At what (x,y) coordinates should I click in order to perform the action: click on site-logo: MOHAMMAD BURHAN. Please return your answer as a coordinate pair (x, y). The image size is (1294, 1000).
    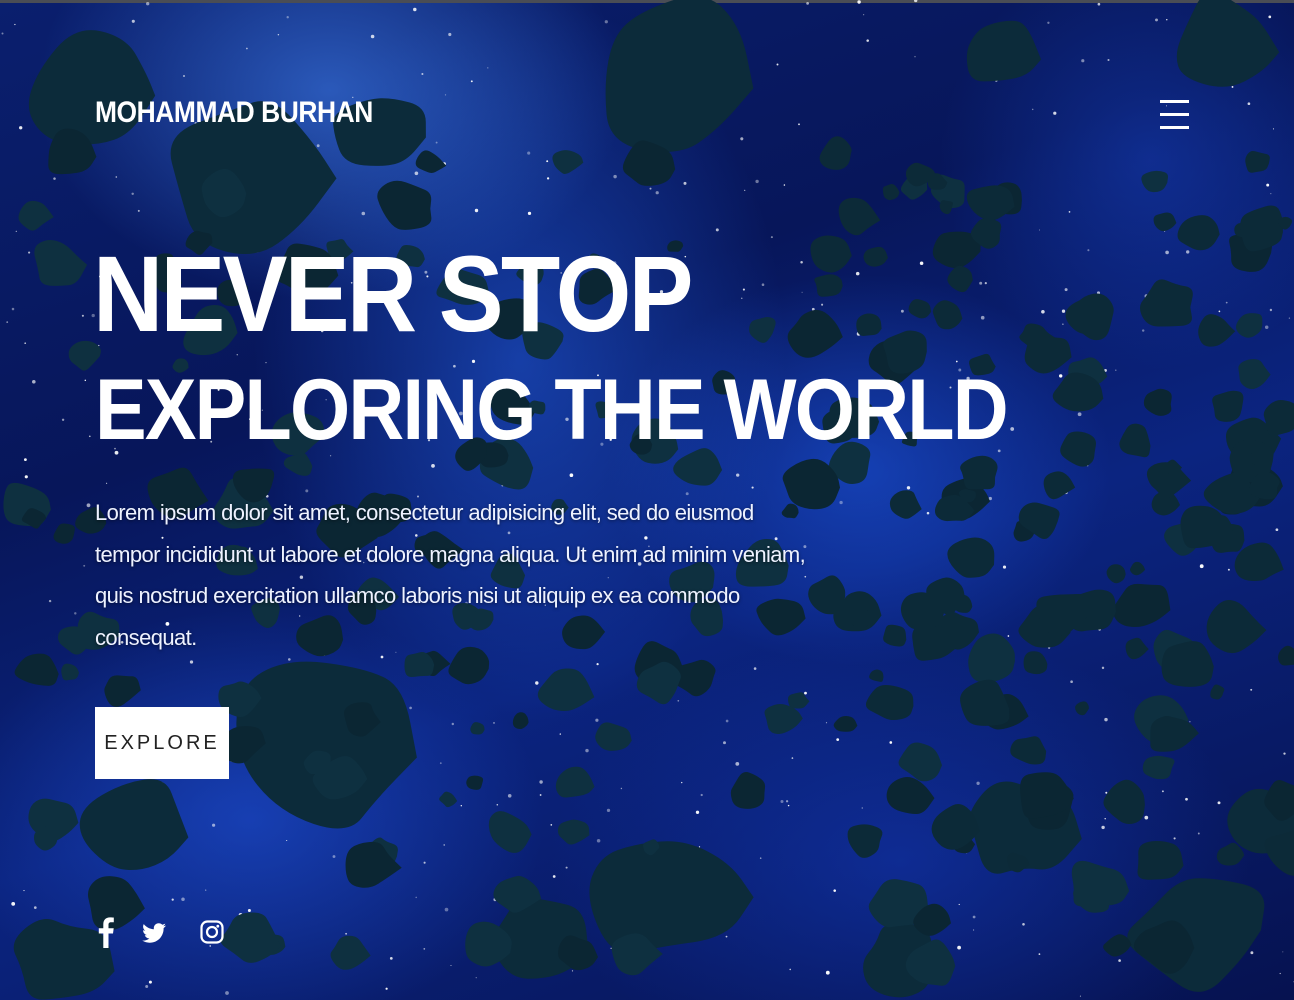
    Looking at the image, I should click on (234, 113).